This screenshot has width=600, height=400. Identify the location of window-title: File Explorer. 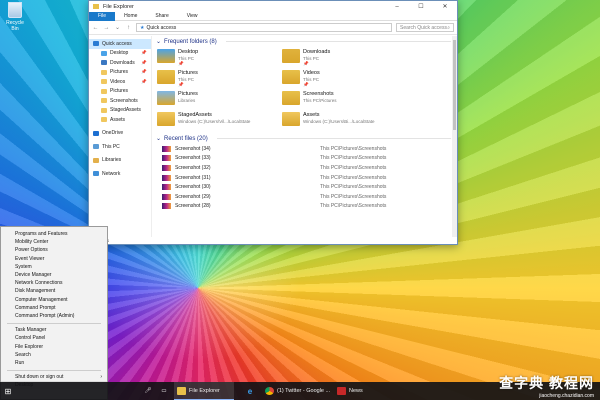
(118, 6).